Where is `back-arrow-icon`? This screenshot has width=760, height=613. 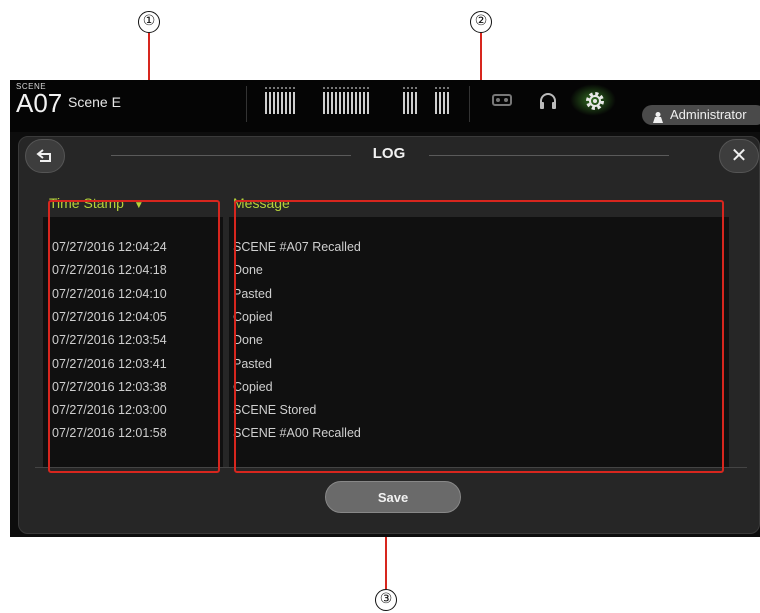 back-arrow-icon is located at coordinates (43, 155).